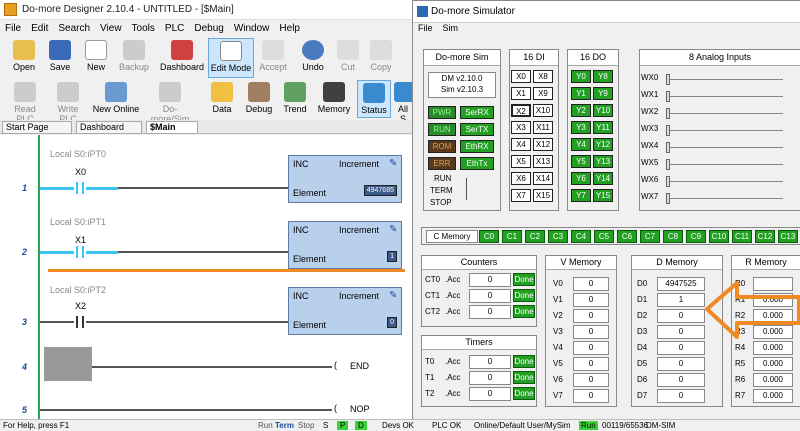  Describe the element at coordinates (681, 284) in the screenshot. I see `d-value: 4947525` at that location.